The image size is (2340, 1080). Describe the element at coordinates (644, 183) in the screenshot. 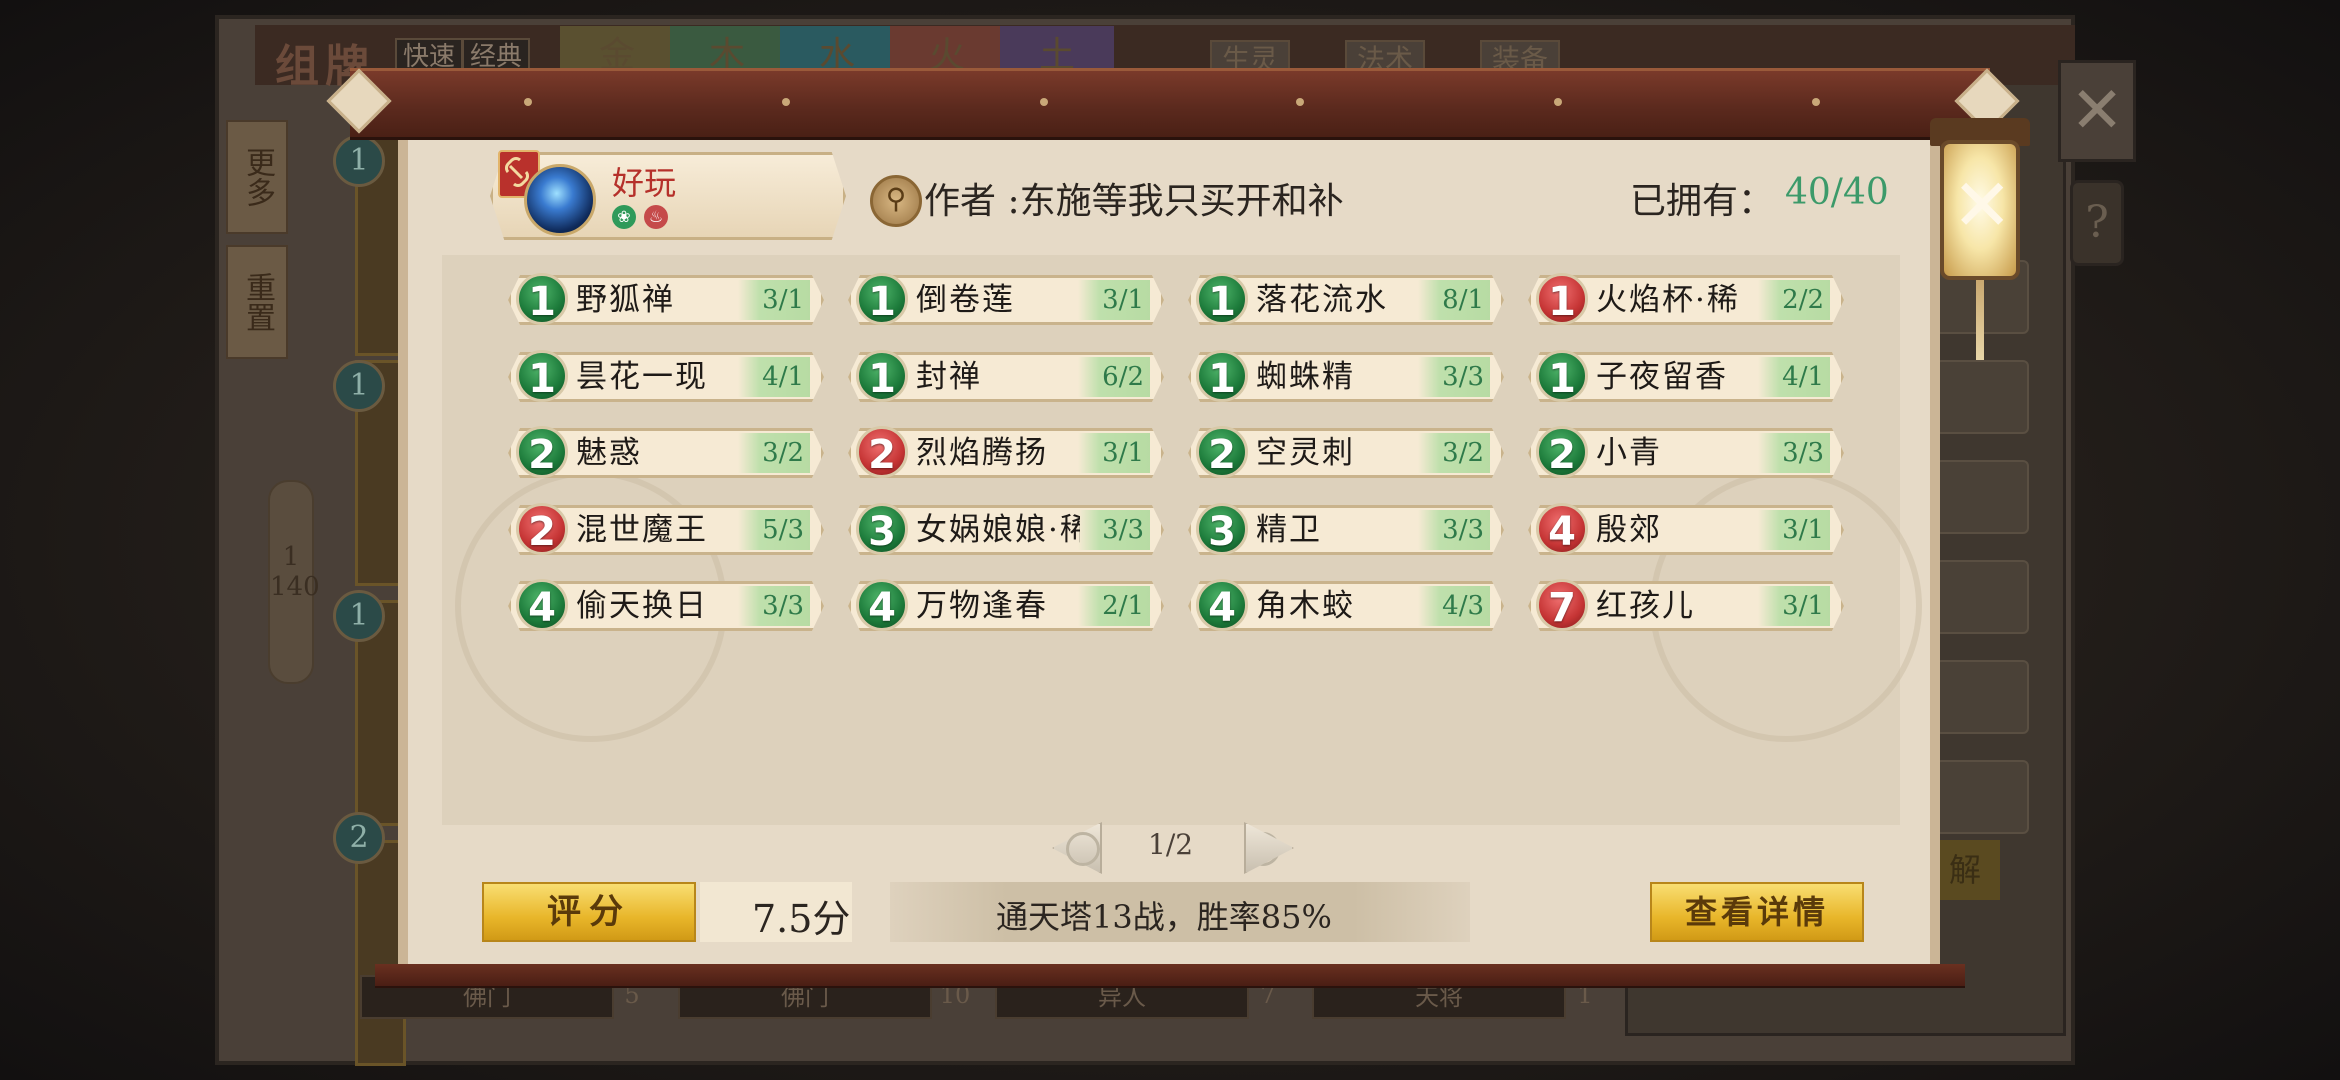

I see `deck-name: 好玩` at that location.